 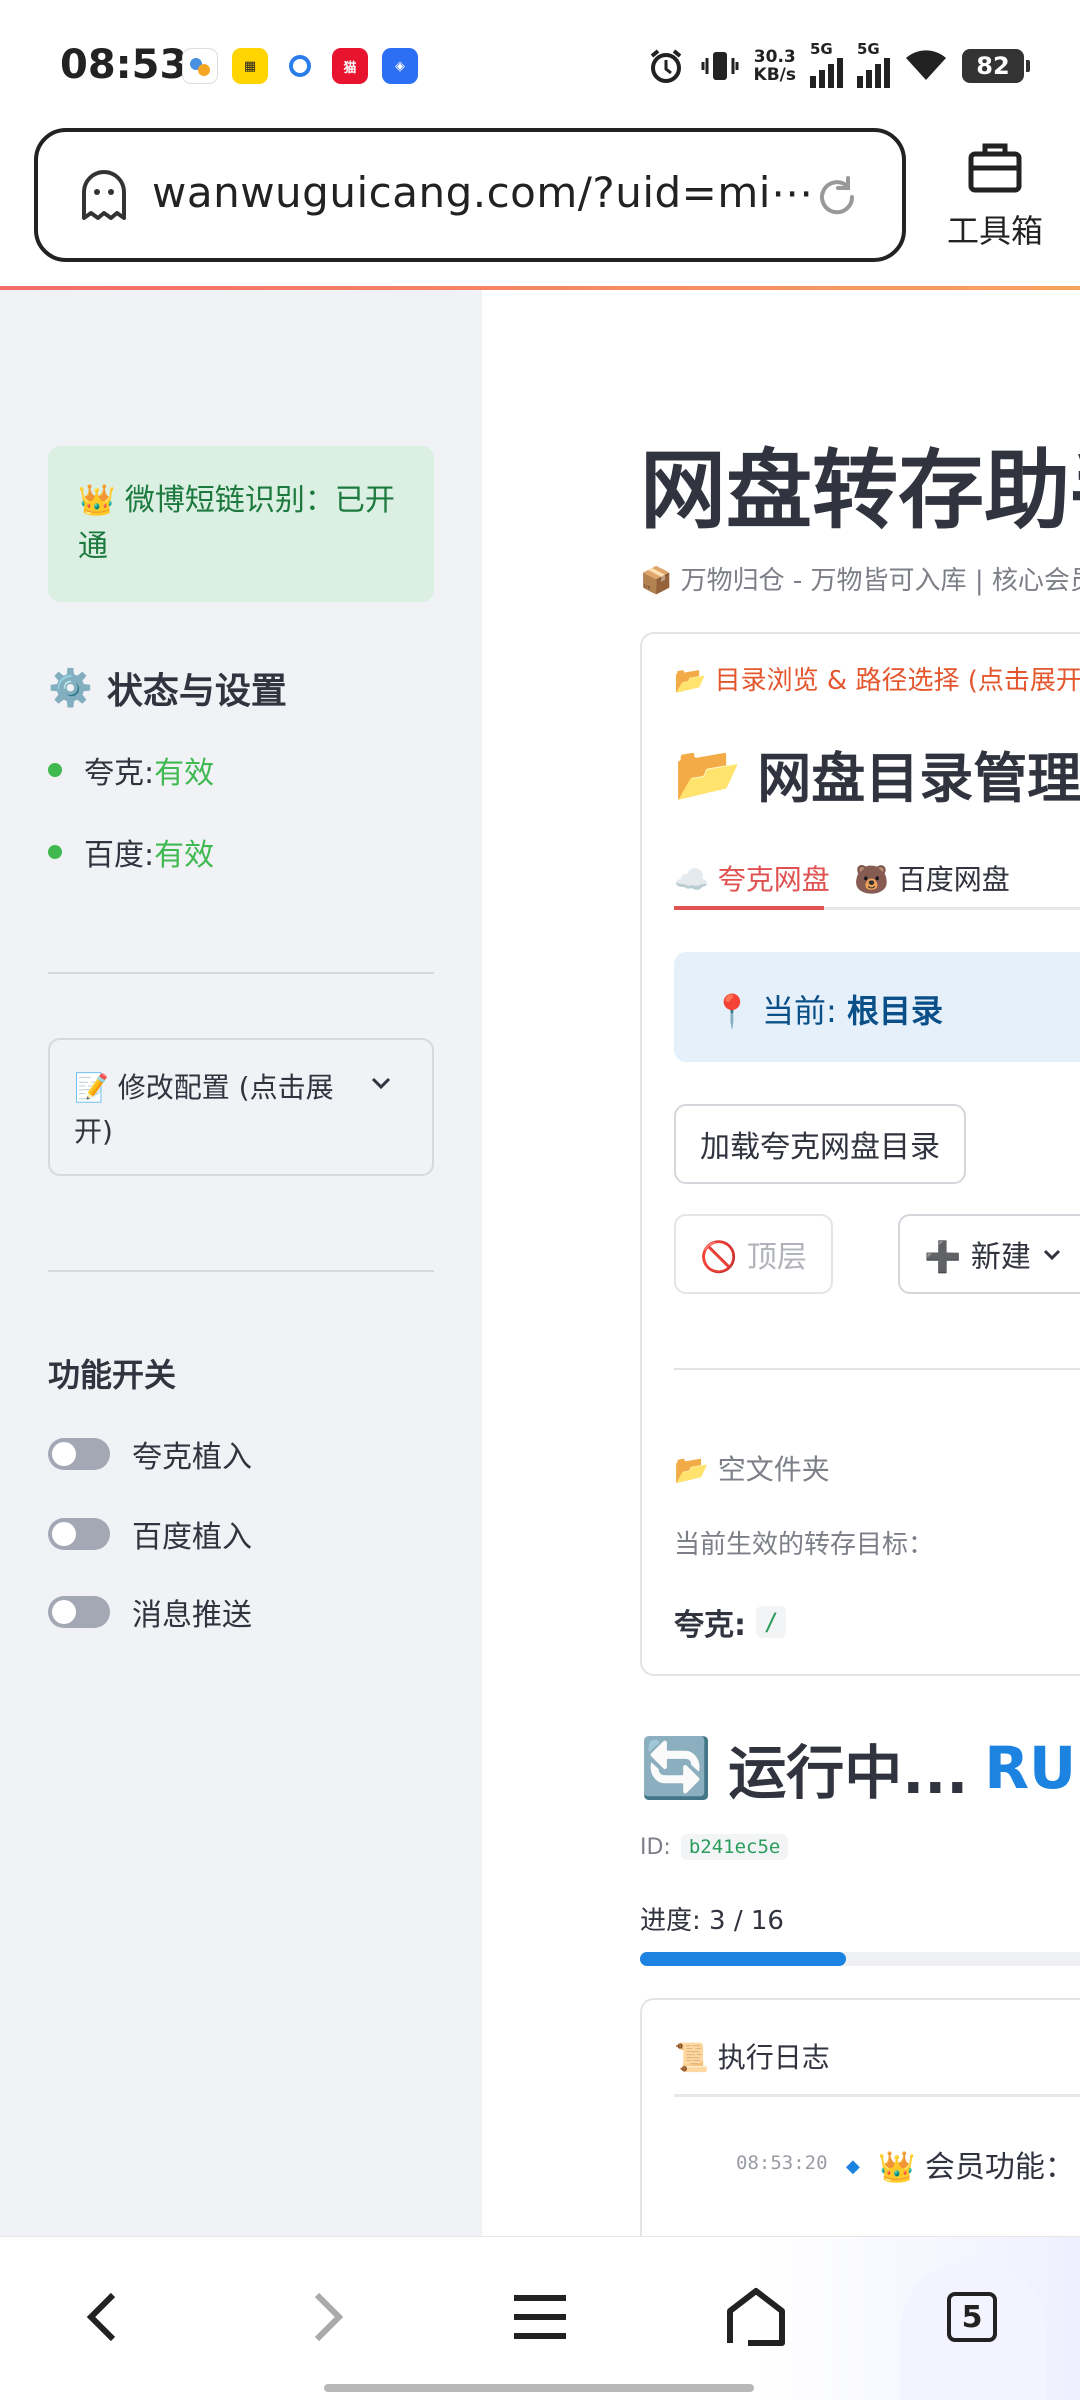 What do you see at coordinates (752, 2057) in the screenshot?
I see `log-title: 📜 执行日志` at bounding box center [752, 2057].